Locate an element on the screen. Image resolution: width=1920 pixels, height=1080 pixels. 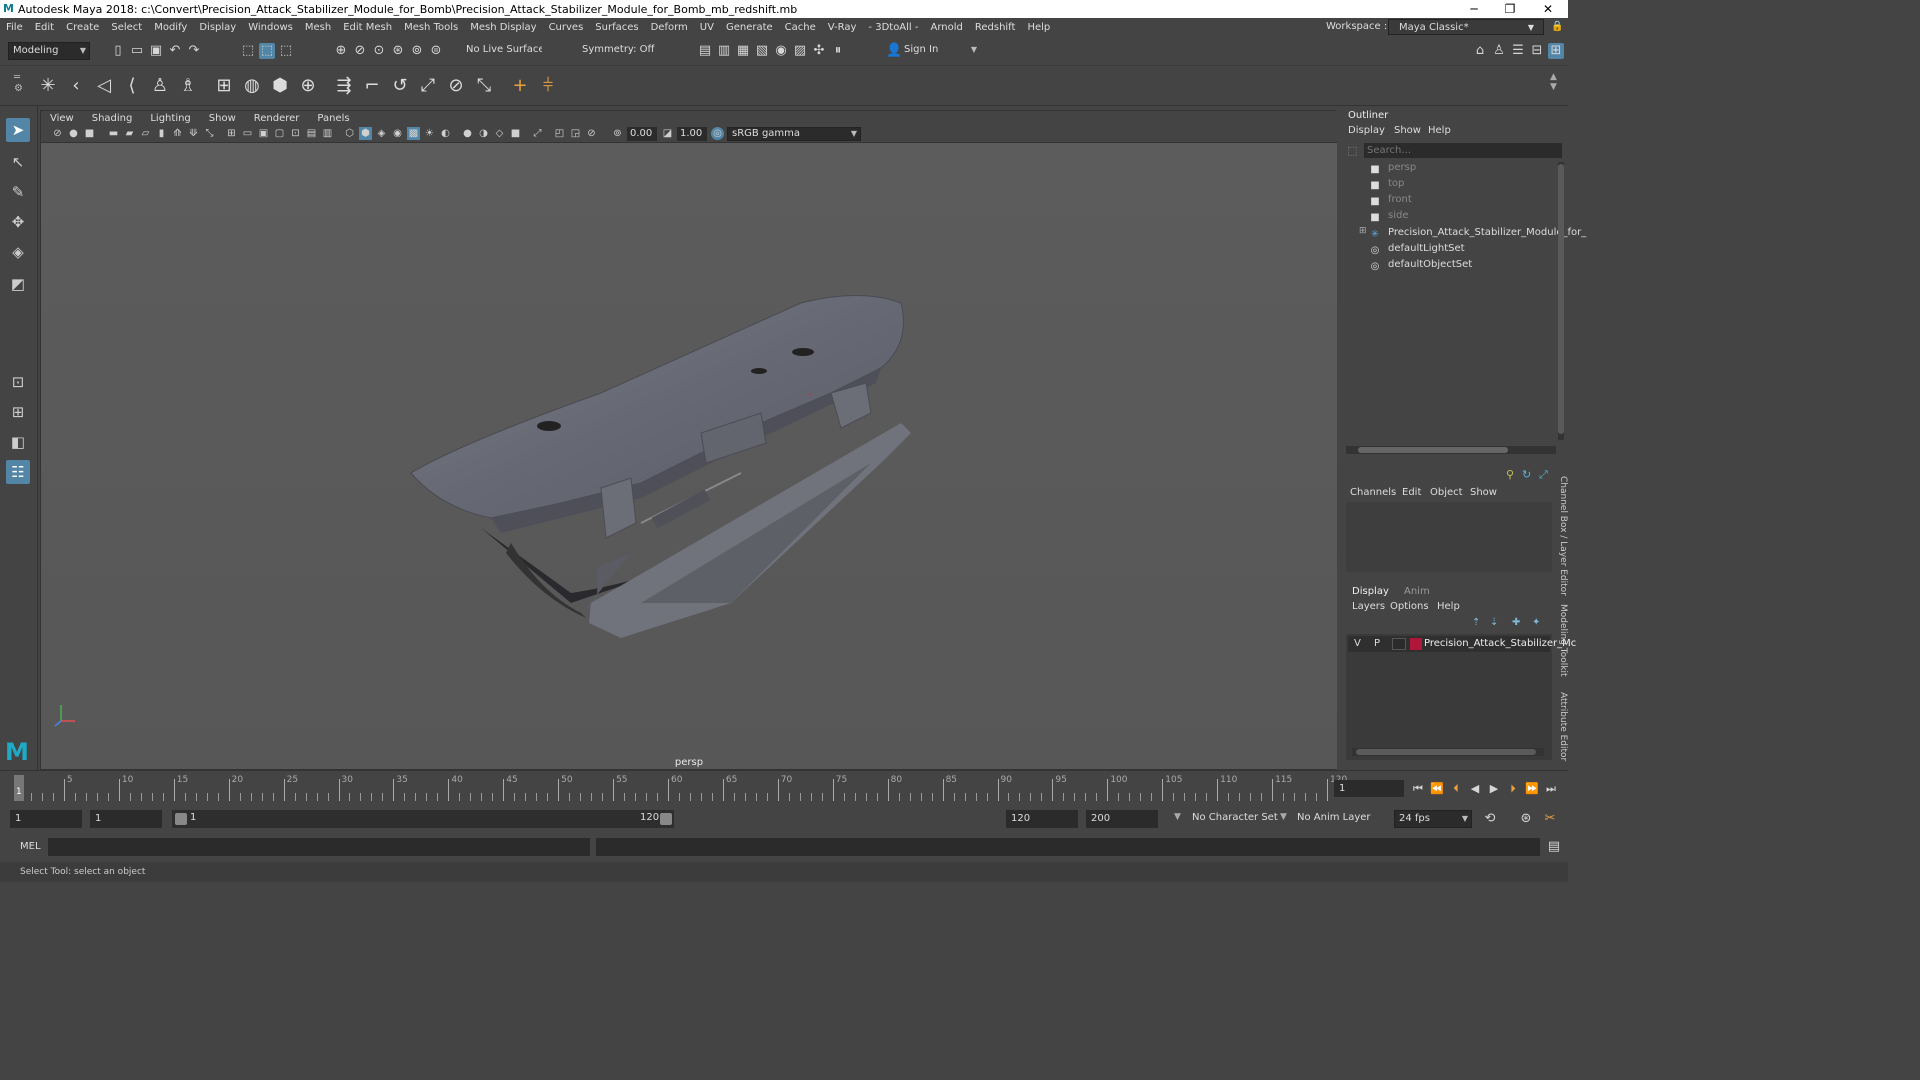
menu-vray: V-Ray is located at coordinates (842, 27).